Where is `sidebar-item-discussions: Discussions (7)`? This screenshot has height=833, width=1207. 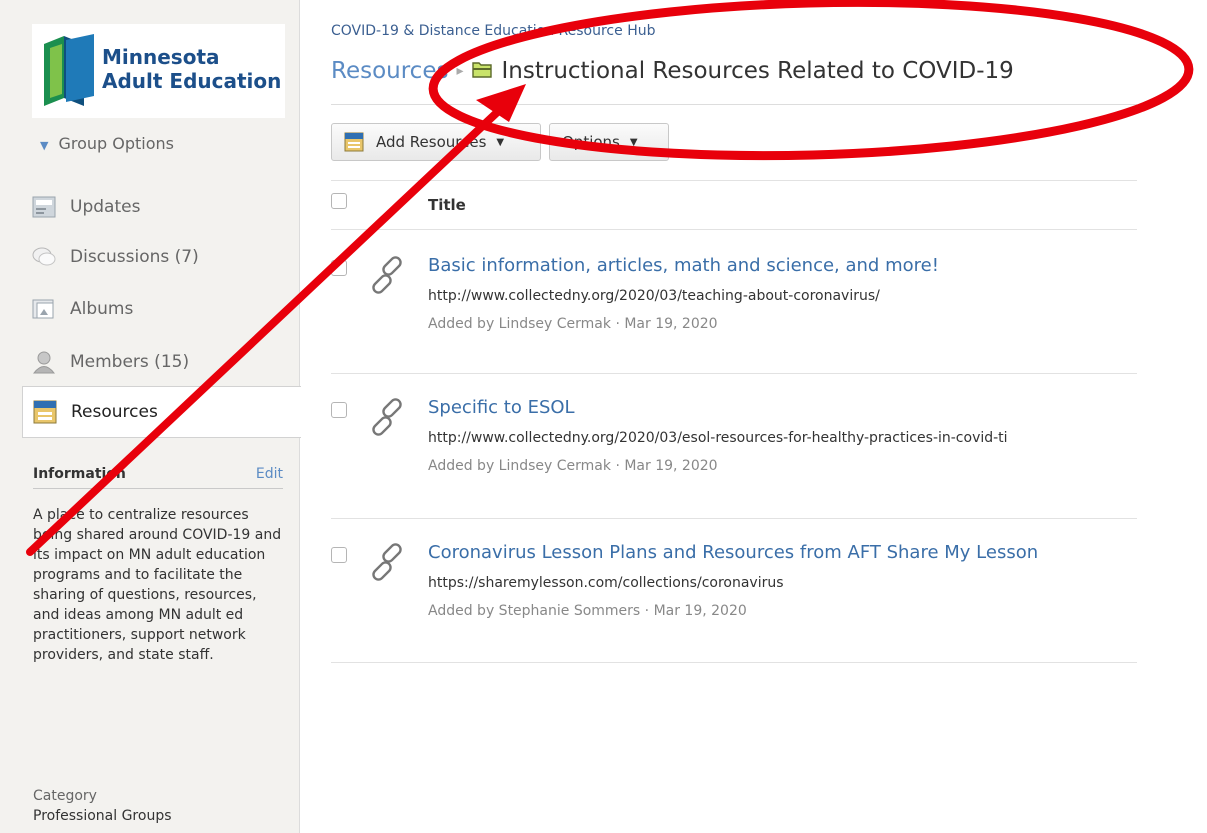
sidebar-item-discussions: Discussions (7) is located at coordinates (166, 257).